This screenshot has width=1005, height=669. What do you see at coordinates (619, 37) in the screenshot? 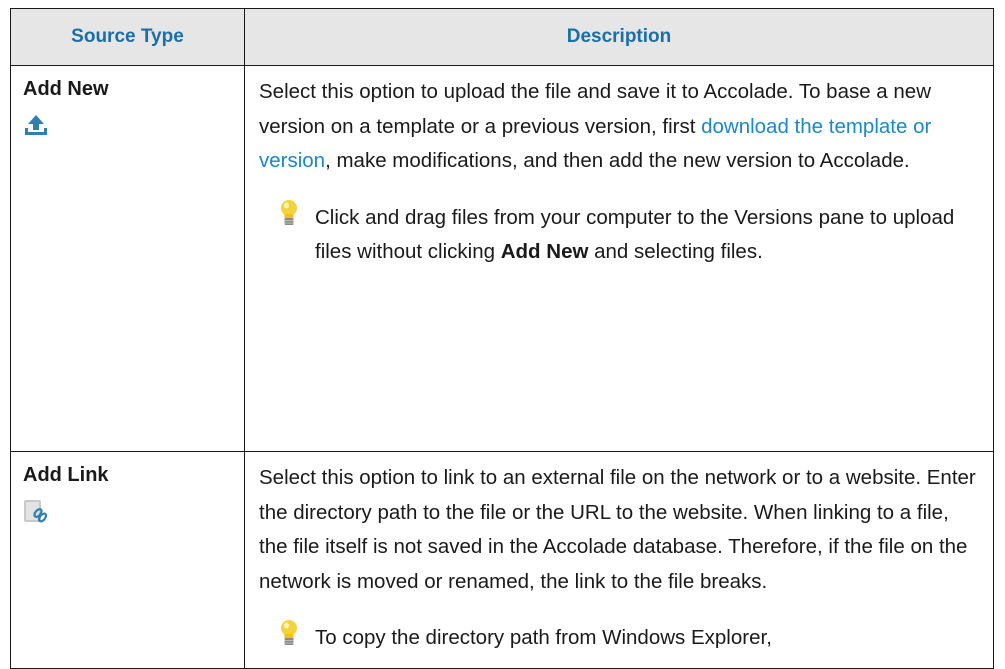
I see `header-description: Description` at bounding box center [619, 37].